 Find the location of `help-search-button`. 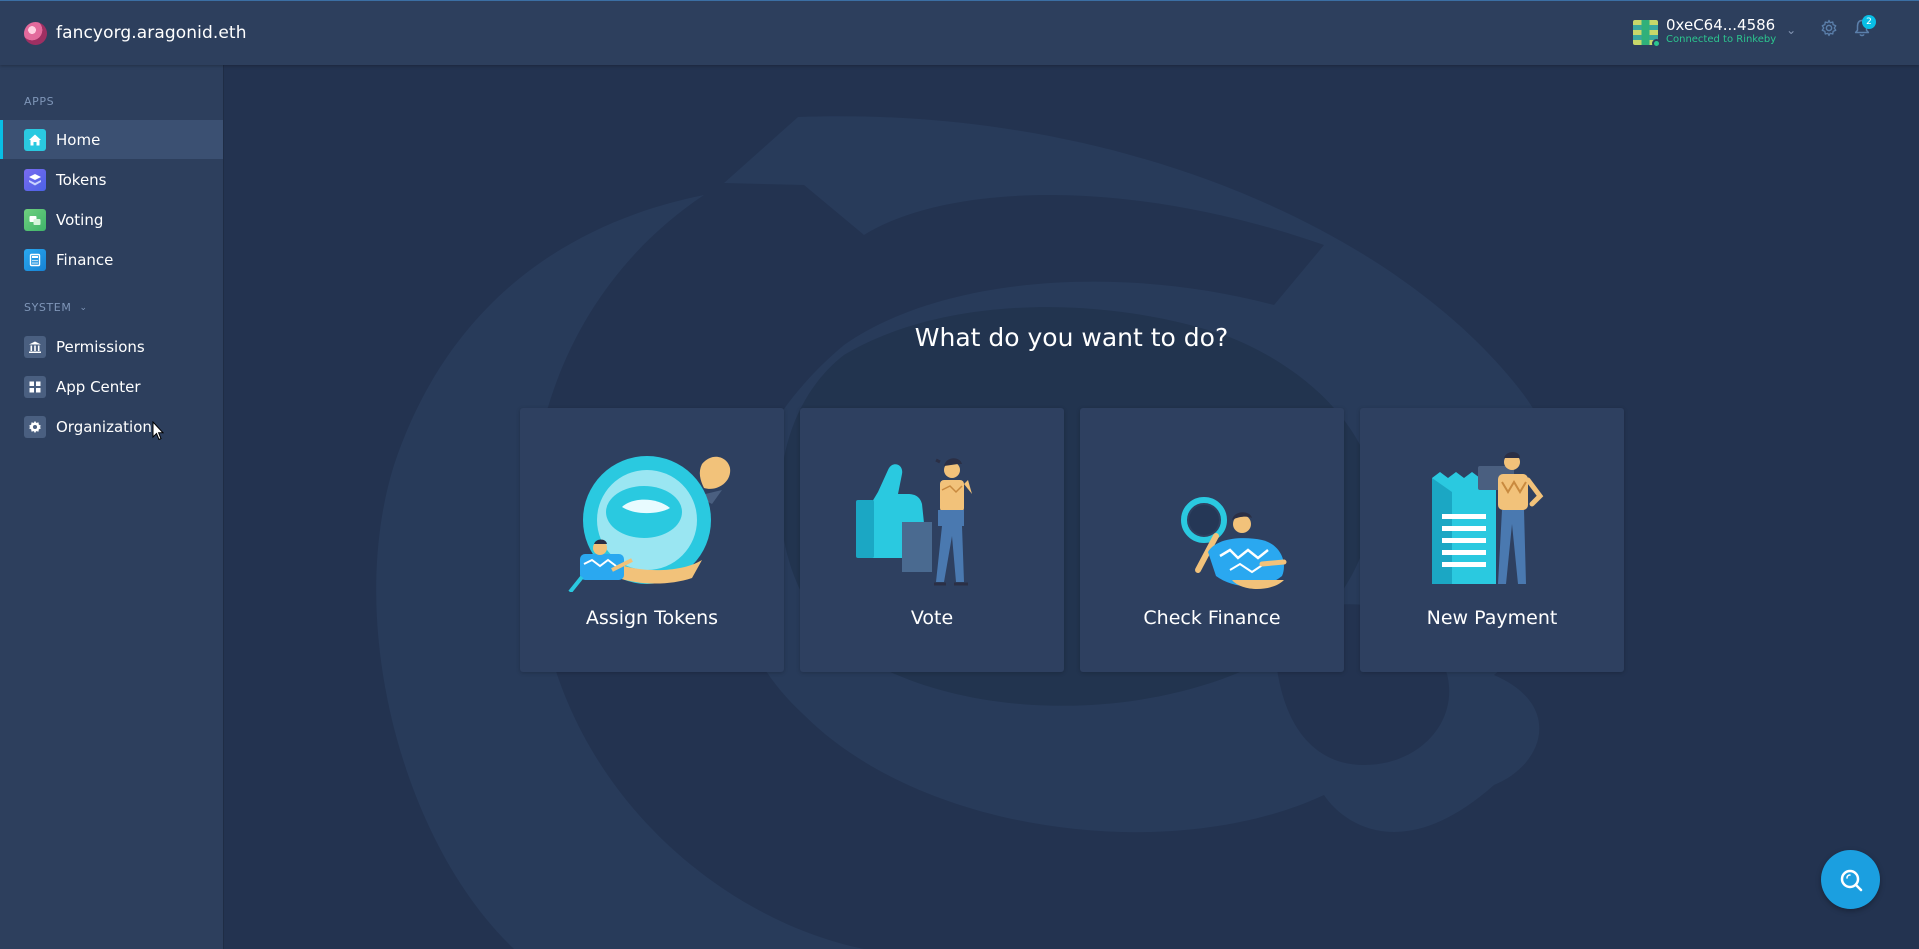

help-search-button is located at coordinates (1850, 879).